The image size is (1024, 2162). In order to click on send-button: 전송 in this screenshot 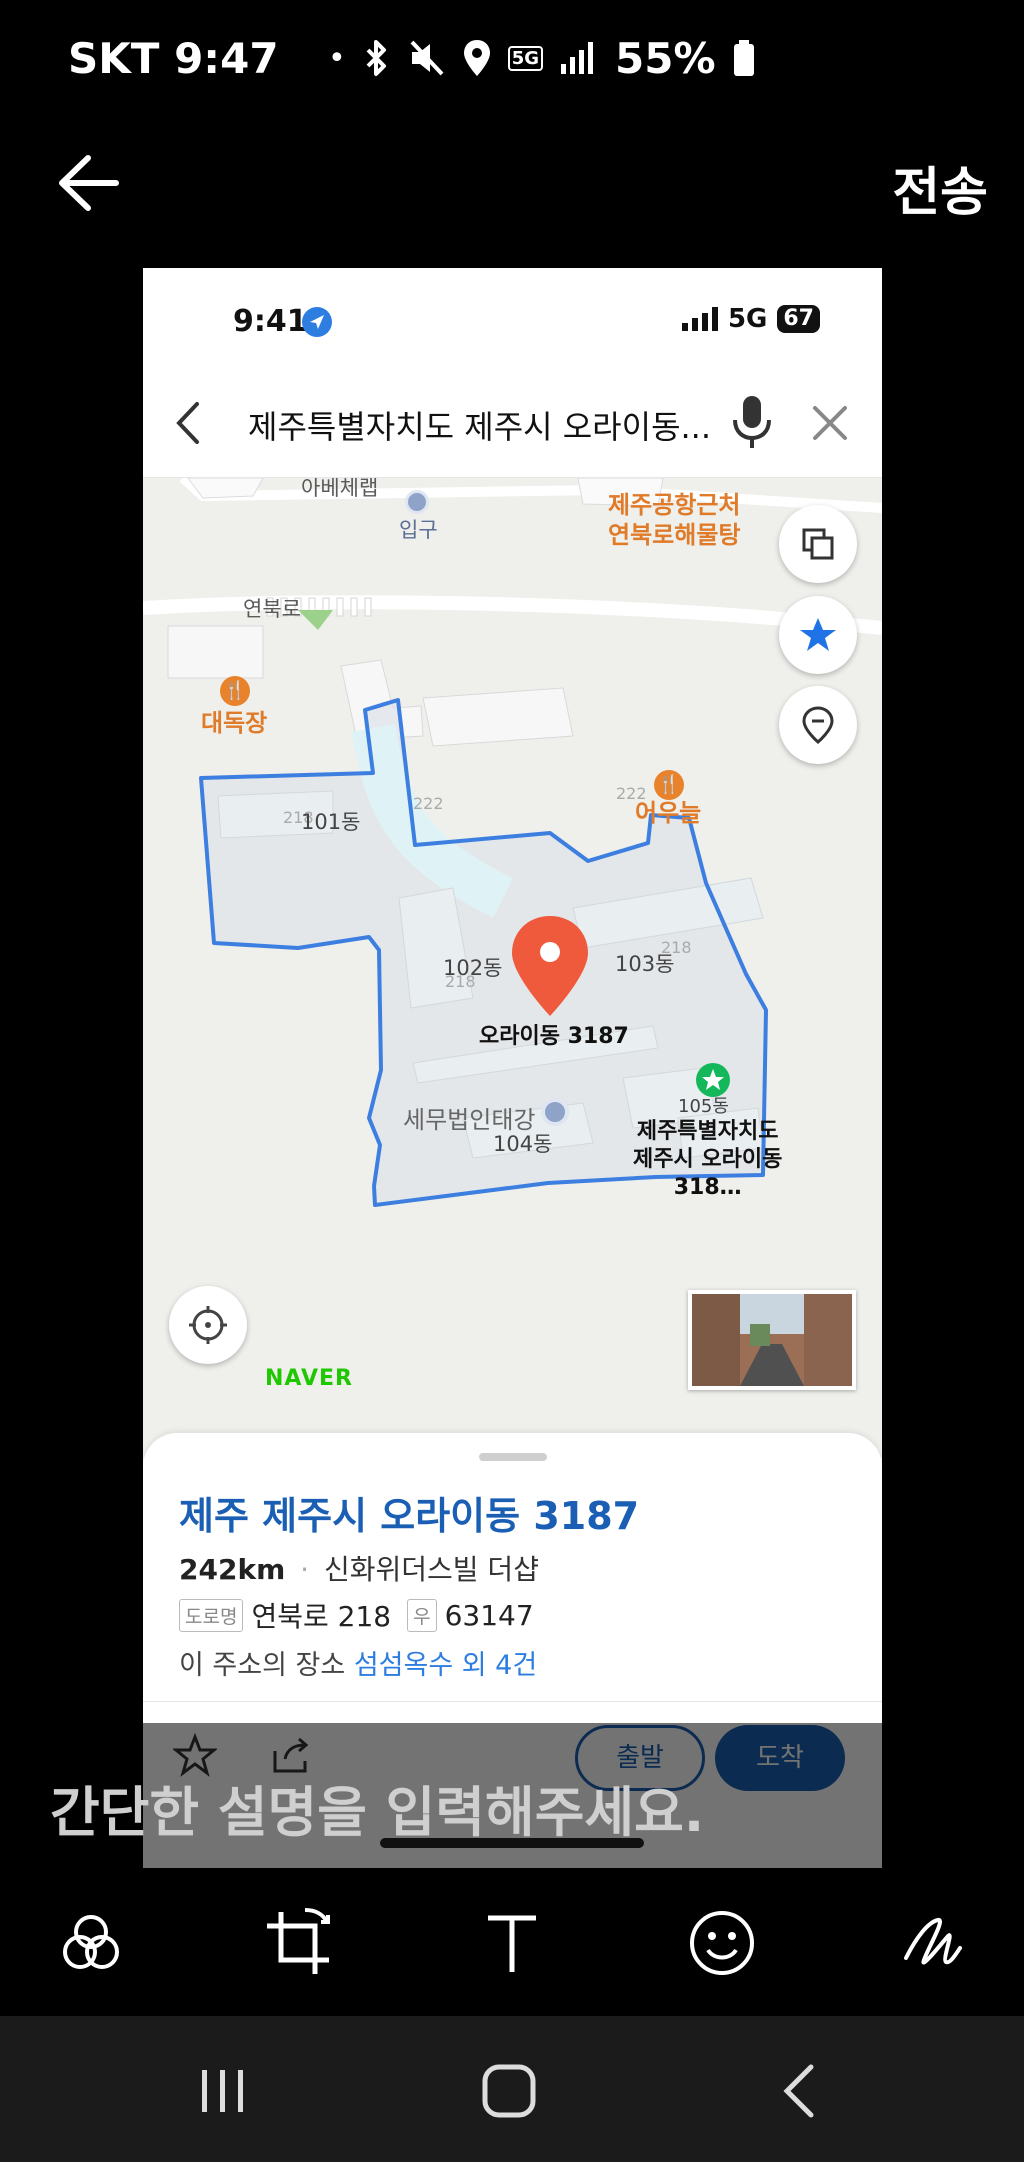, I will do `click(940, 187)`.